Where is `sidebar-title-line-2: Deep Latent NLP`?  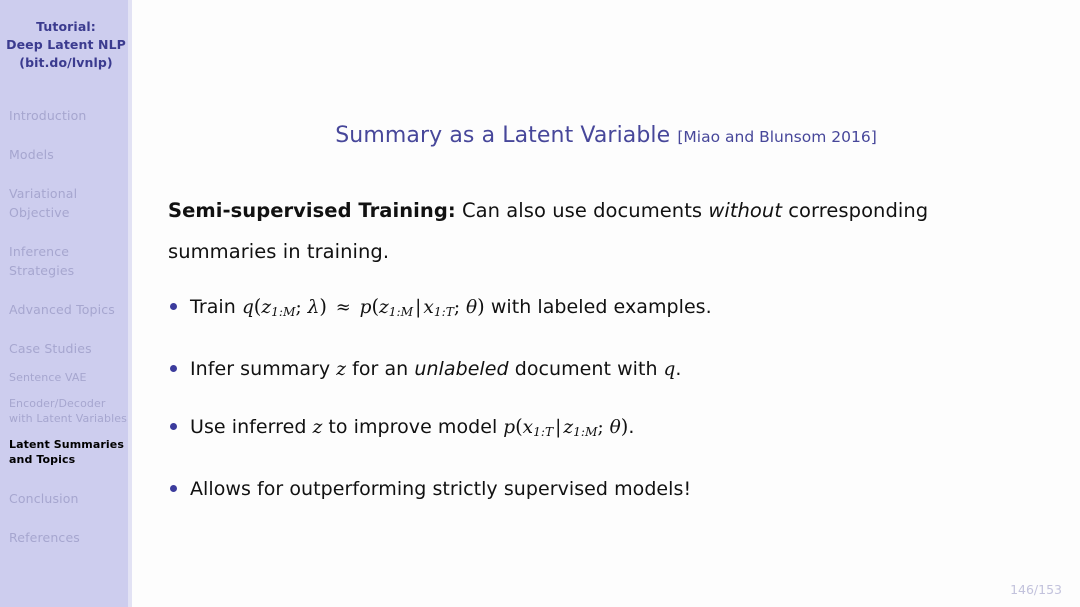
sidebar-title-line-2: Deep Latent NLP is located at coordinates (66, 44).